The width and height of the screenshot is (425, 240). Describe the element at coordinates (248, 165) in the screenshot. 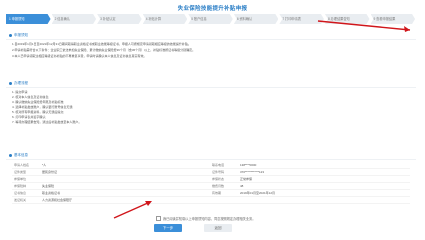

I see `info-value-2: 138****0000` at that location.